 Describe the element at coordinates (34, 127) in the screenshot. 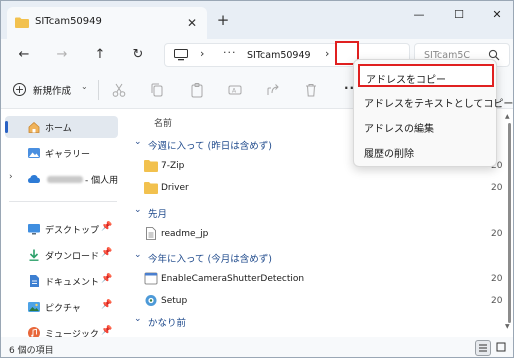

I see `home-icon` at that location.